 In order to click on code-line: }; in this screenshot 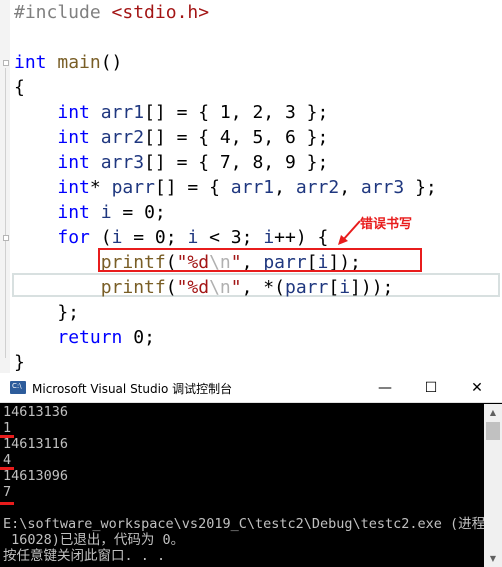, I will do `click(46, 312)`.